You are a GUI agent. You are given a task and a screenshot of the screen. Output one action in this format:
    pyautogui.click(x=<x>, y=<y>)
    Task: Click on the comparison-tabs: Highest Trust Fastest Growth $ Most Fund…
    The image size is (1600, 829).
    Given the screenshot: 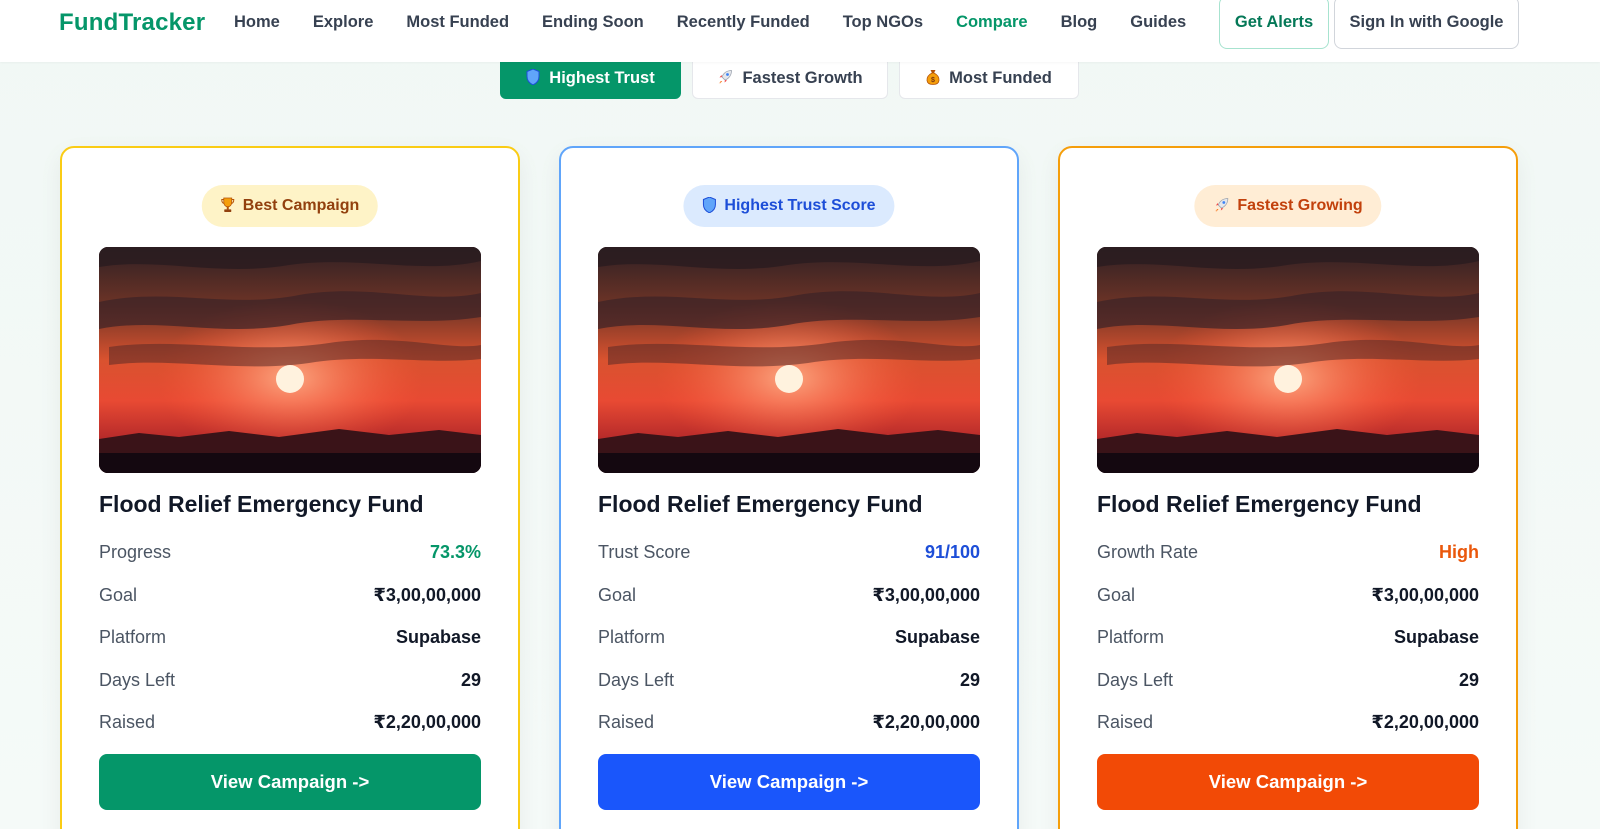 What is the action you would take?
    pyautogui.click(x=795, y=78)
    